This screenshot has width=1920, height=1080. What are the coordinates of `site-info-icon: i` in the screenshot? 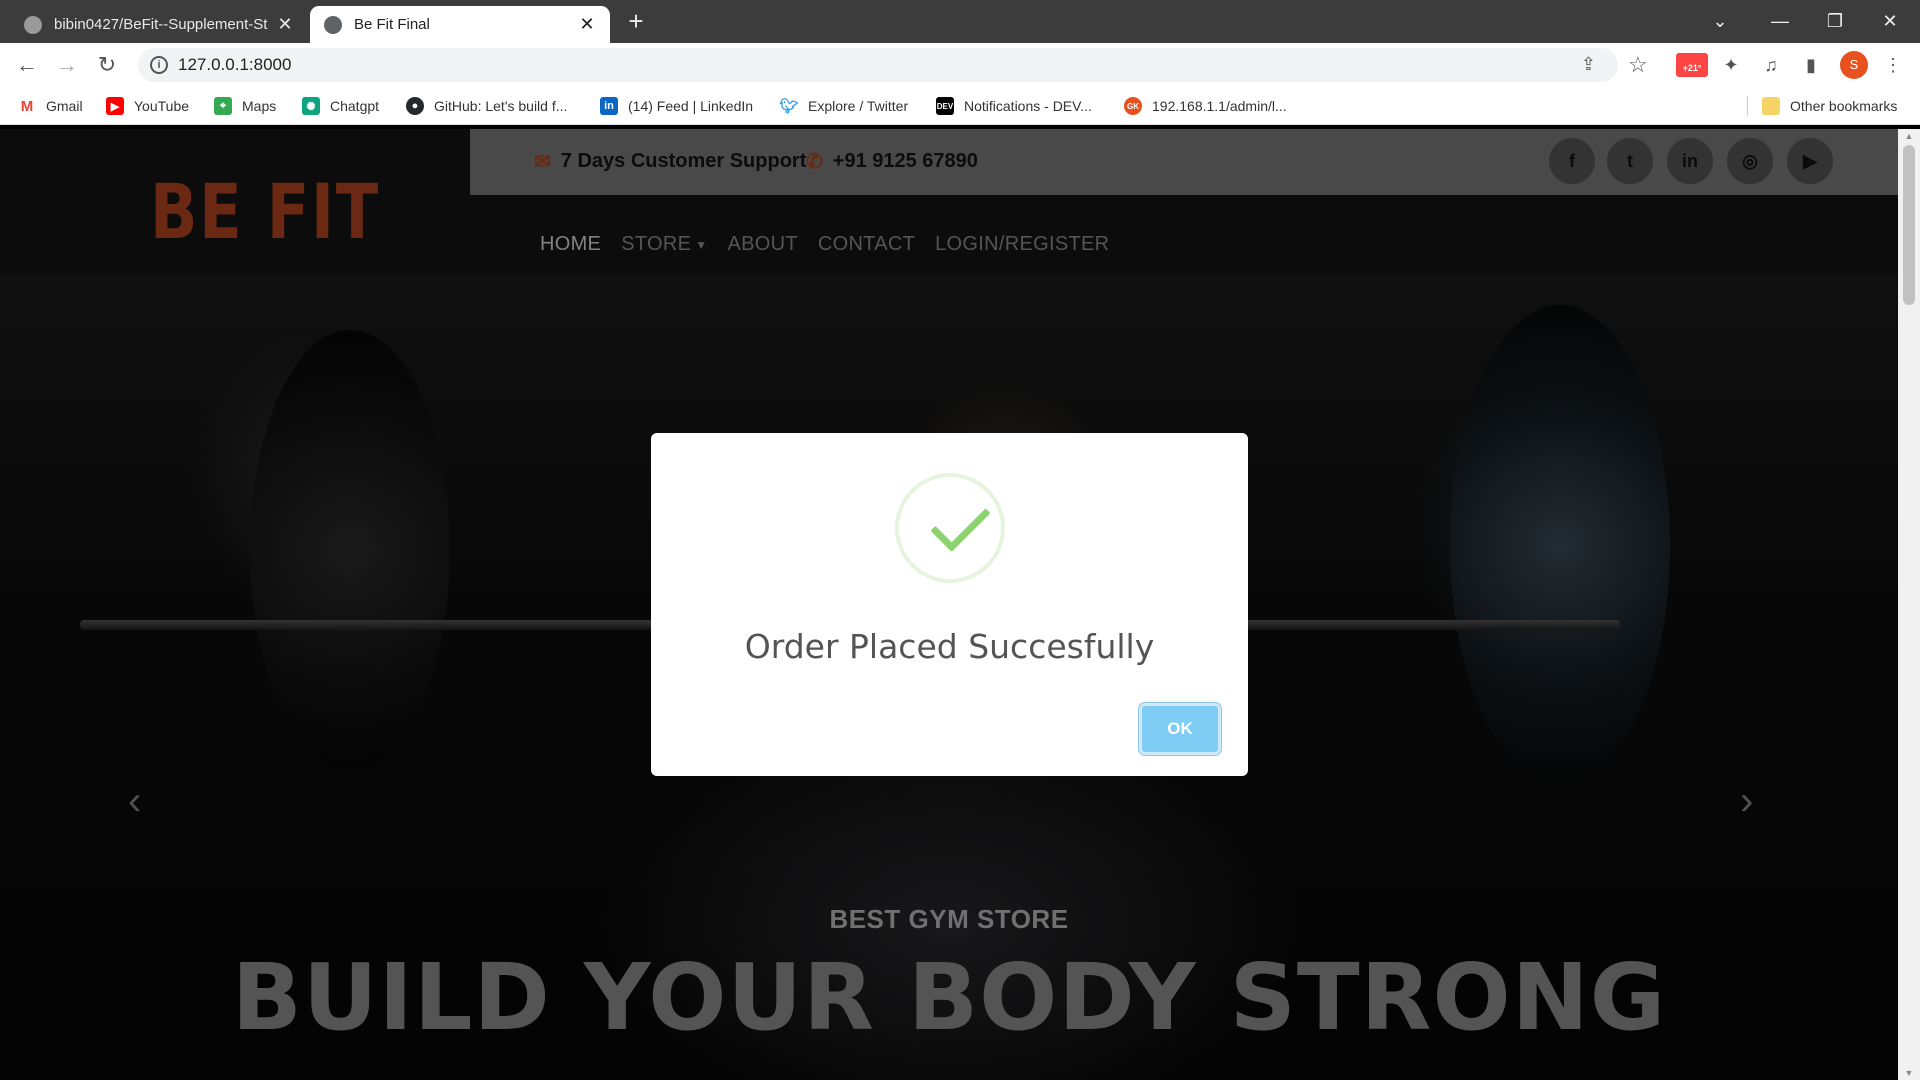 It's located at (159, 65).